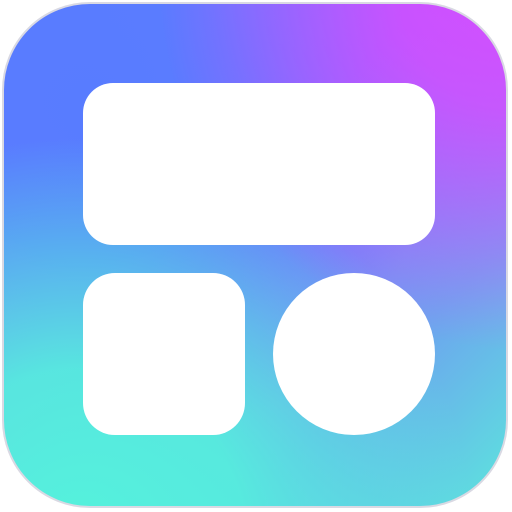 The image size is (512, 512). What do you see at coordinates (354, 354) in the screenshot?
I see `circle-widget-tile` at bounding box center [354, 354].